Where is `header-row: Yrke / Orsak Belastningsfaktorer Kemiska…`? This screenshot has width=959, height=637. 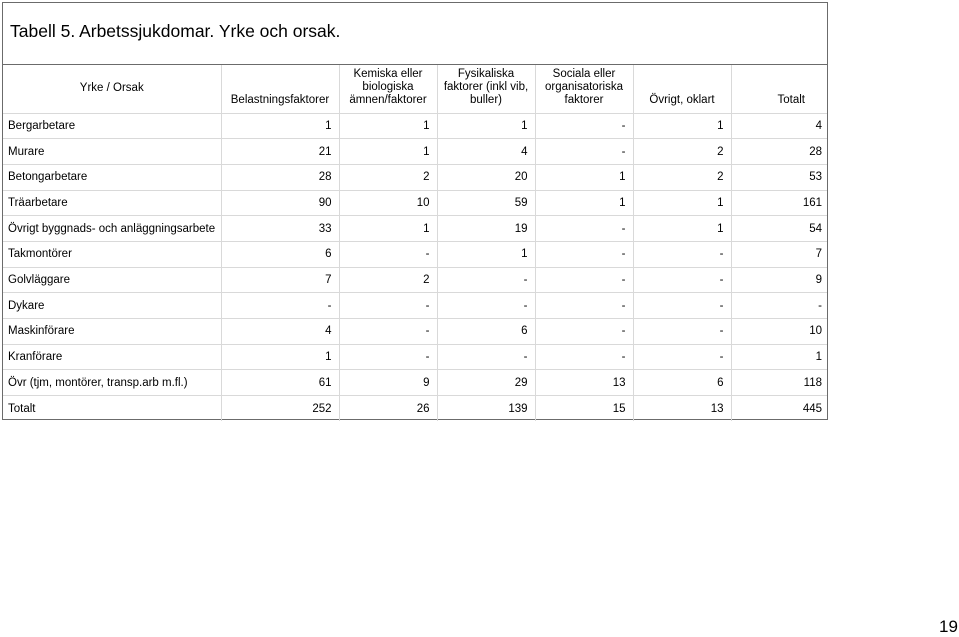
header-row: Yrke / Orsak Belastningsfaktorer Kemiska… is located at coordinates (415, 89).